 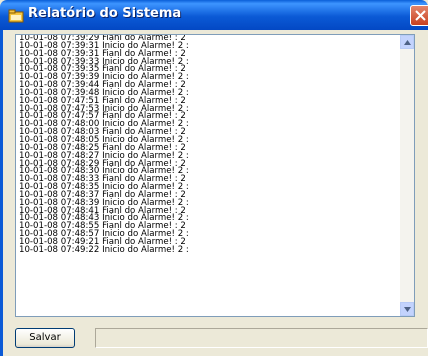 What do you see at coordinates (419, 15) in the screenshot?
I see `close-button` at bounding box center [419, 15].